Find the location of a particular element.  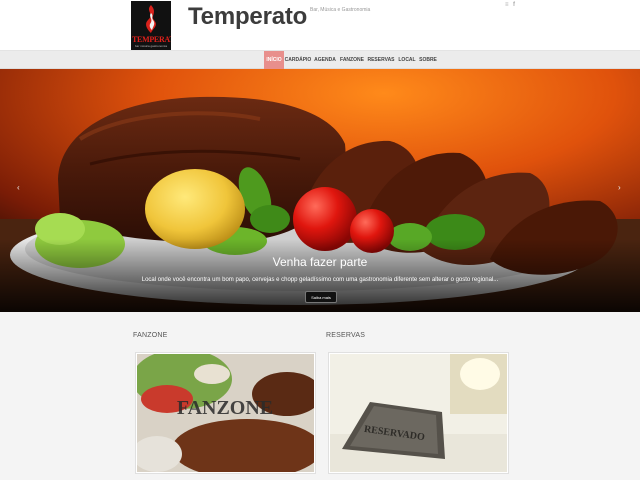

rss-icon: ≡ is located at coordinates (507, 5).